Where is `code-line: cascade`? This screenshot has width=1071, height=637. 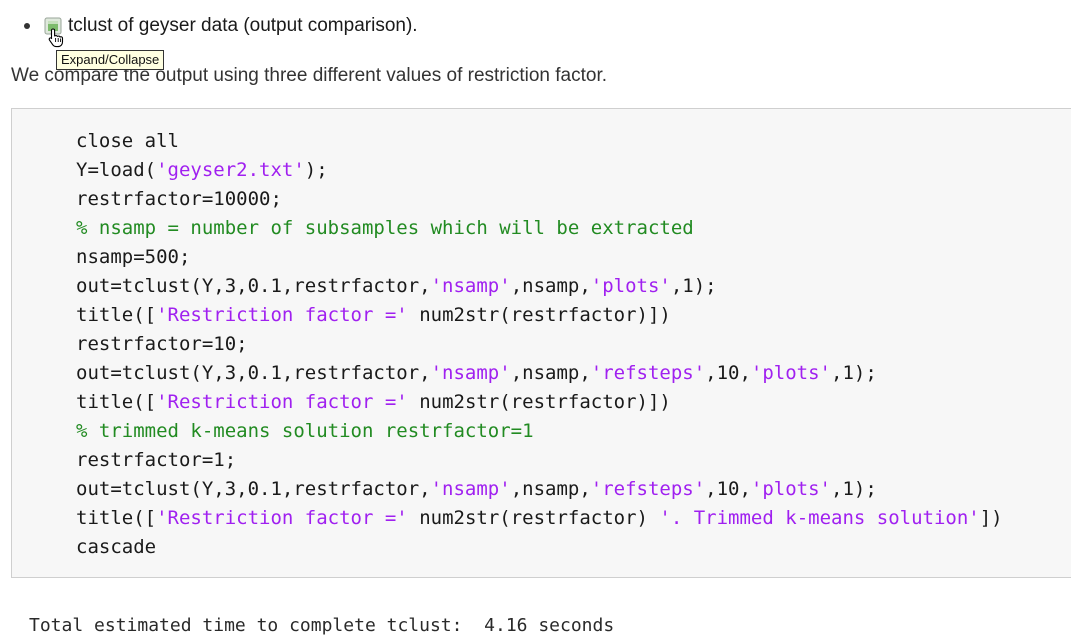
code-line: cascade is located at coordinates (539, 547).